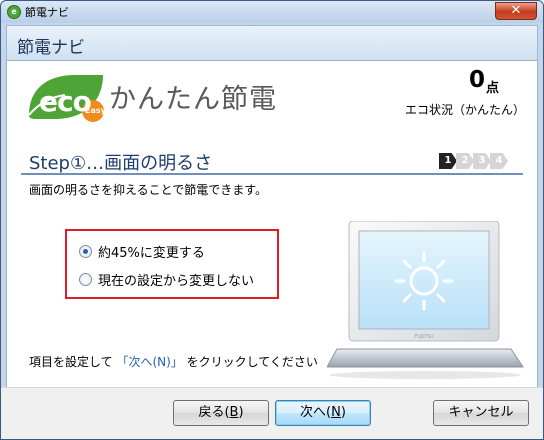 This screenshot has height=440, width=544. Describe the element at coordinates (14, 12) in the screenshot. I see `eco-app-icon: e` at that location.